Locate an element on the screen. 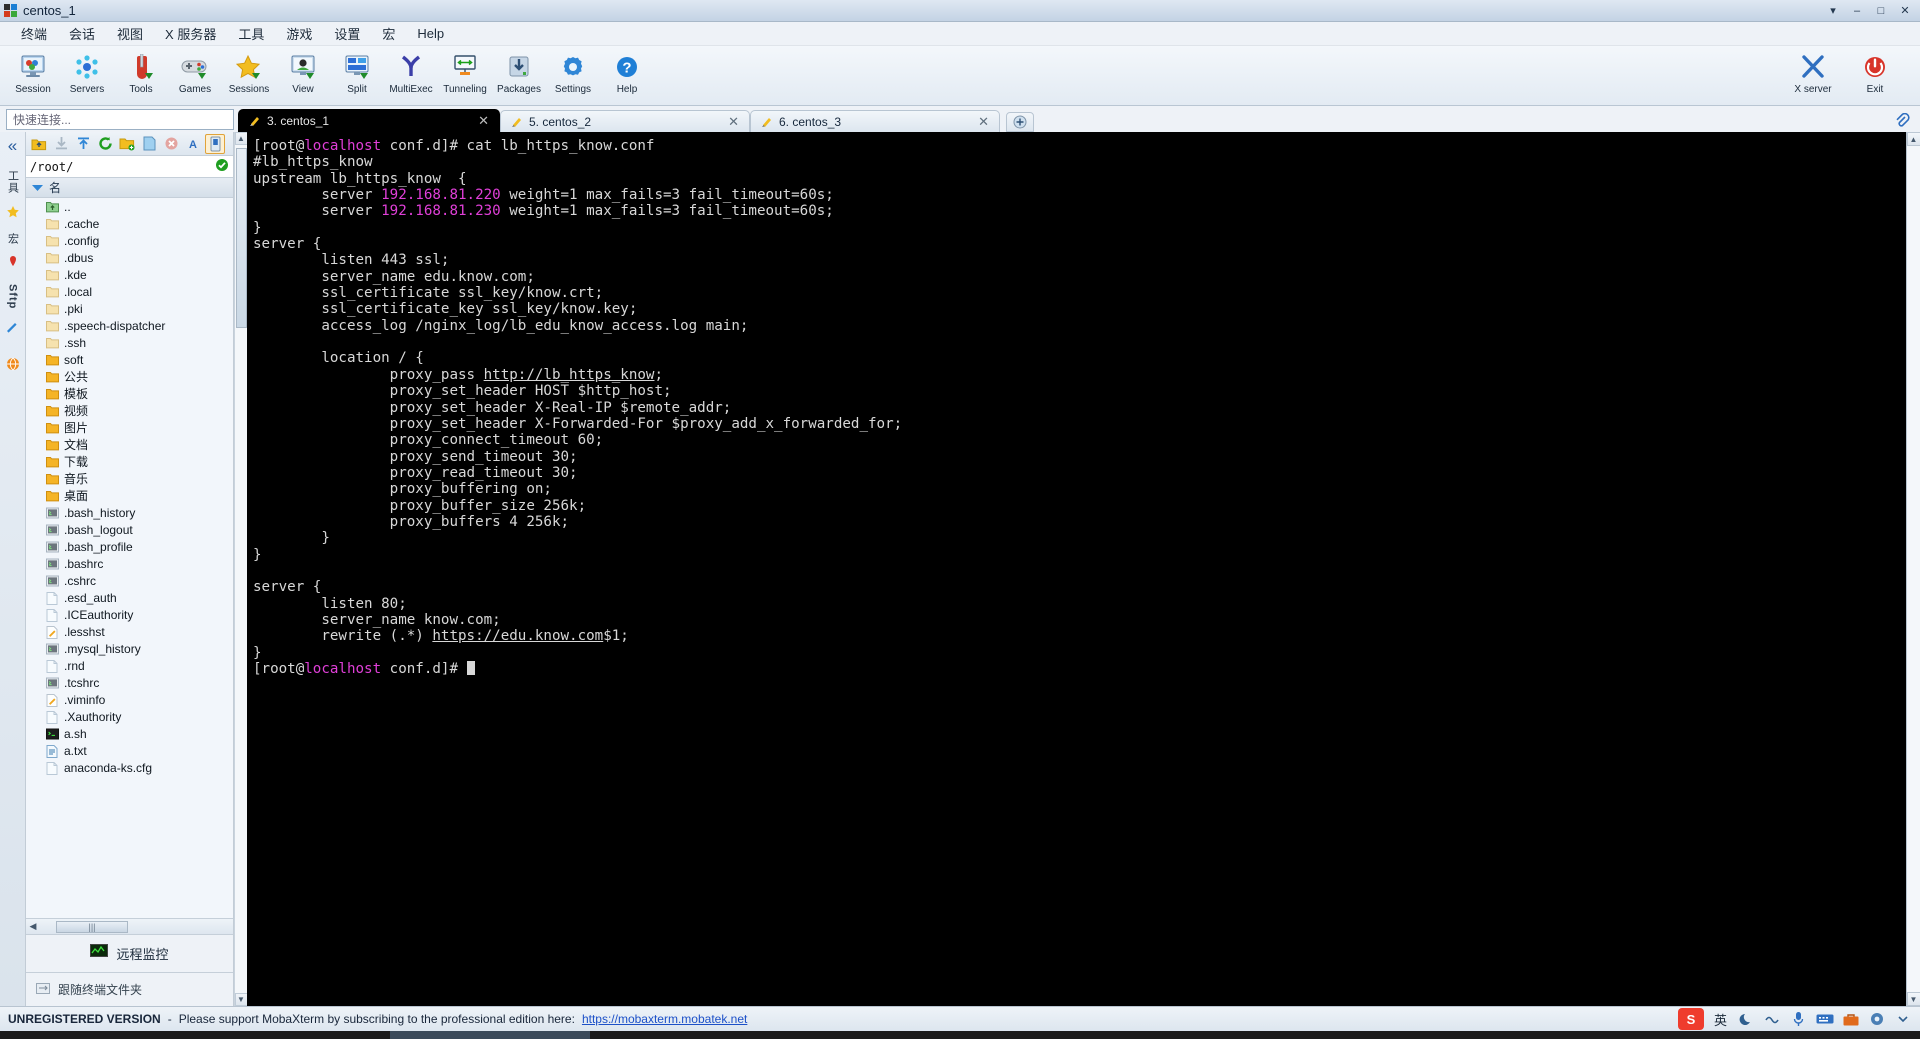 Image resolution: width=1920 pixels, height=1039 pixels. toolbar-packages-button: Packages is located at coordinates (519, 72).